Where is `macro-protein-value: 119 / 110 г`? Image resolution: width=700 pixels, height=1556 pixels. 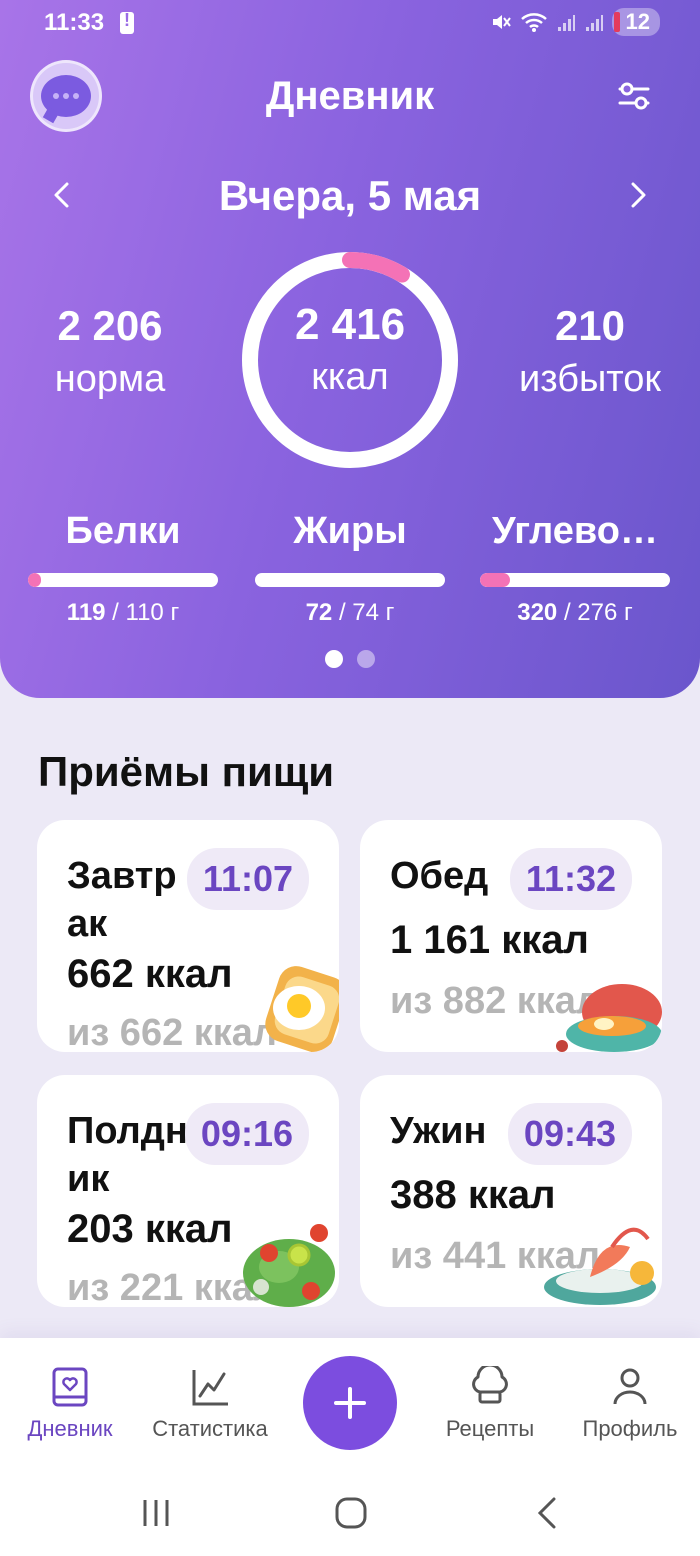
macro-protein-value: 119 / 110 г is located at coordinates (123, 613).